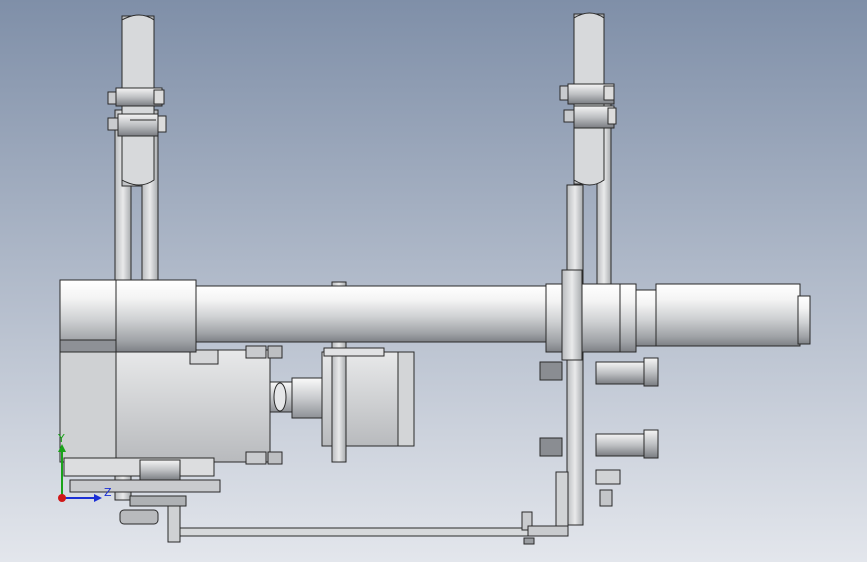  What do you see at coordinates (108, 492) in the screenshot?
I see `z-axis-label: Z` at bounding box center [108, 492].